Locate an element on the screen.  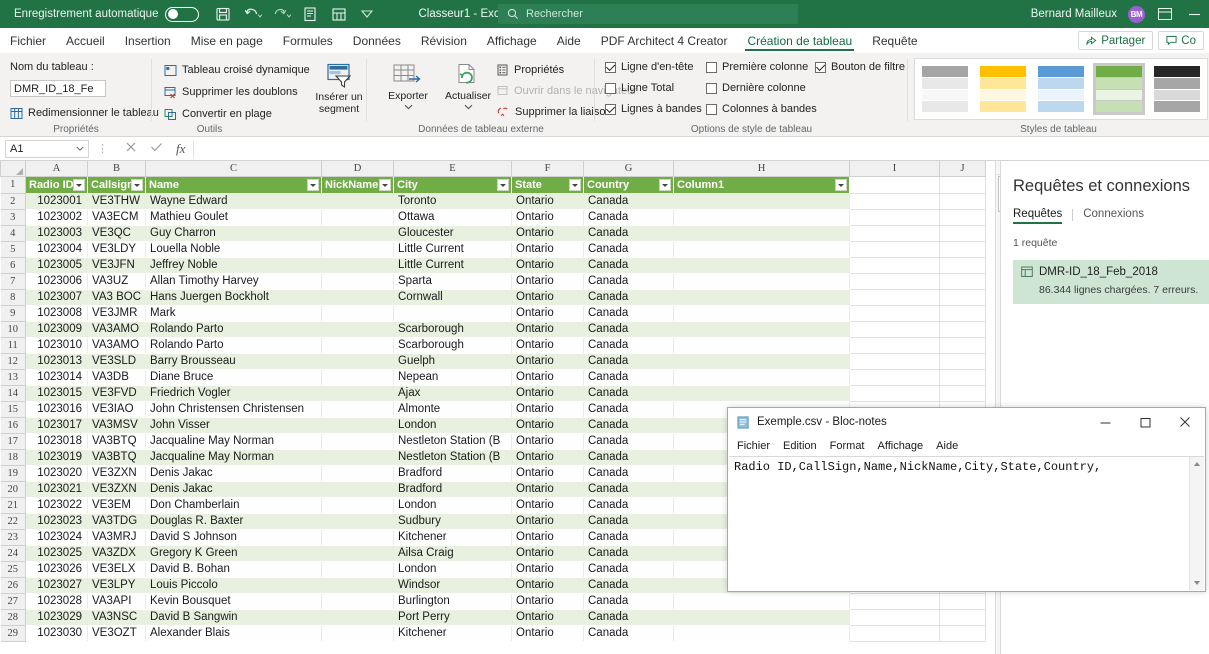
table-name-input: DMR_ID_18_Fe is located at coordinates (58, 88).